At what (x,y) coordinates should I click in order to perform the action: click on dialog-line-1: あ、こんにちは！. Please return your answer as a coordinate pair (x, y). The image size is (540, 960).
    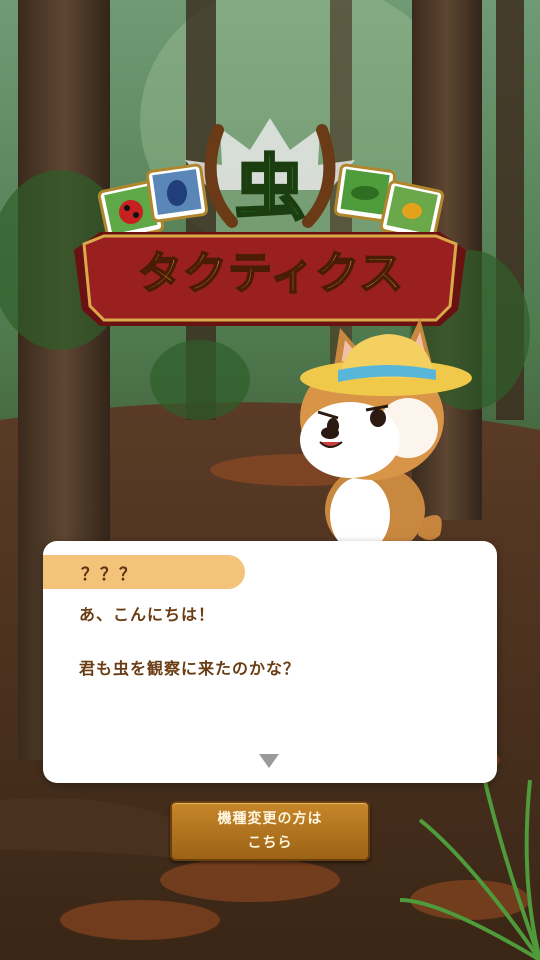
    Looking at the image, I should click on (147, 614).